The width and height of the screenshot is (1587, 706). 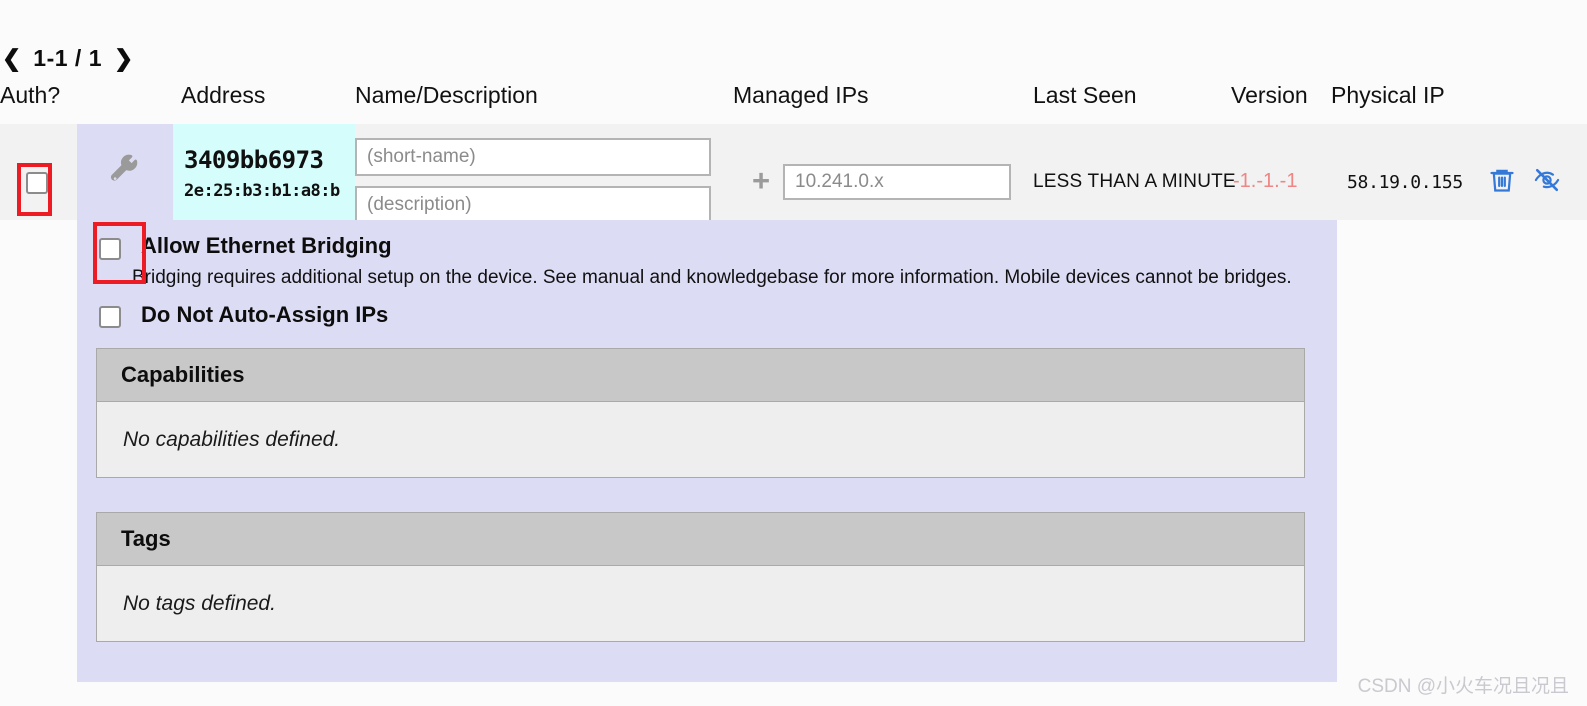 What do you see at coordinates (700, 439) in the screenshot?
I see `capabilities-empty-text: No capabilities defined.` at bounding box center [700, 439].